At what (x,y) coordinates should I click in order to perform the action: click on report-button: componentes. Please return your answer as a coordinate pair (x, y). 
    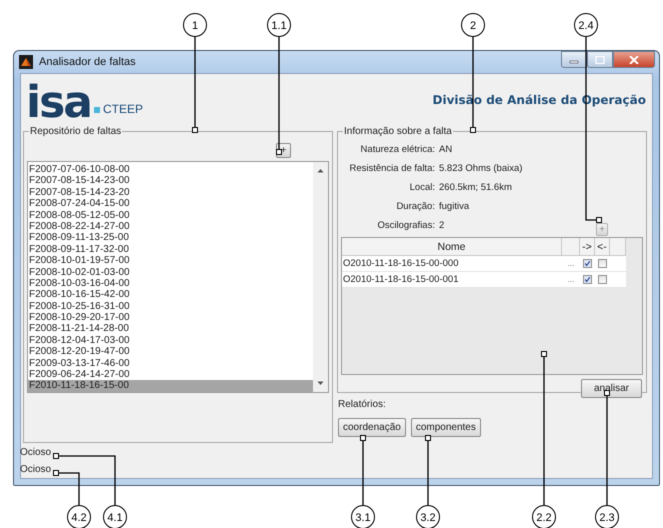
    Looking at the image, I should click on (445, 427).